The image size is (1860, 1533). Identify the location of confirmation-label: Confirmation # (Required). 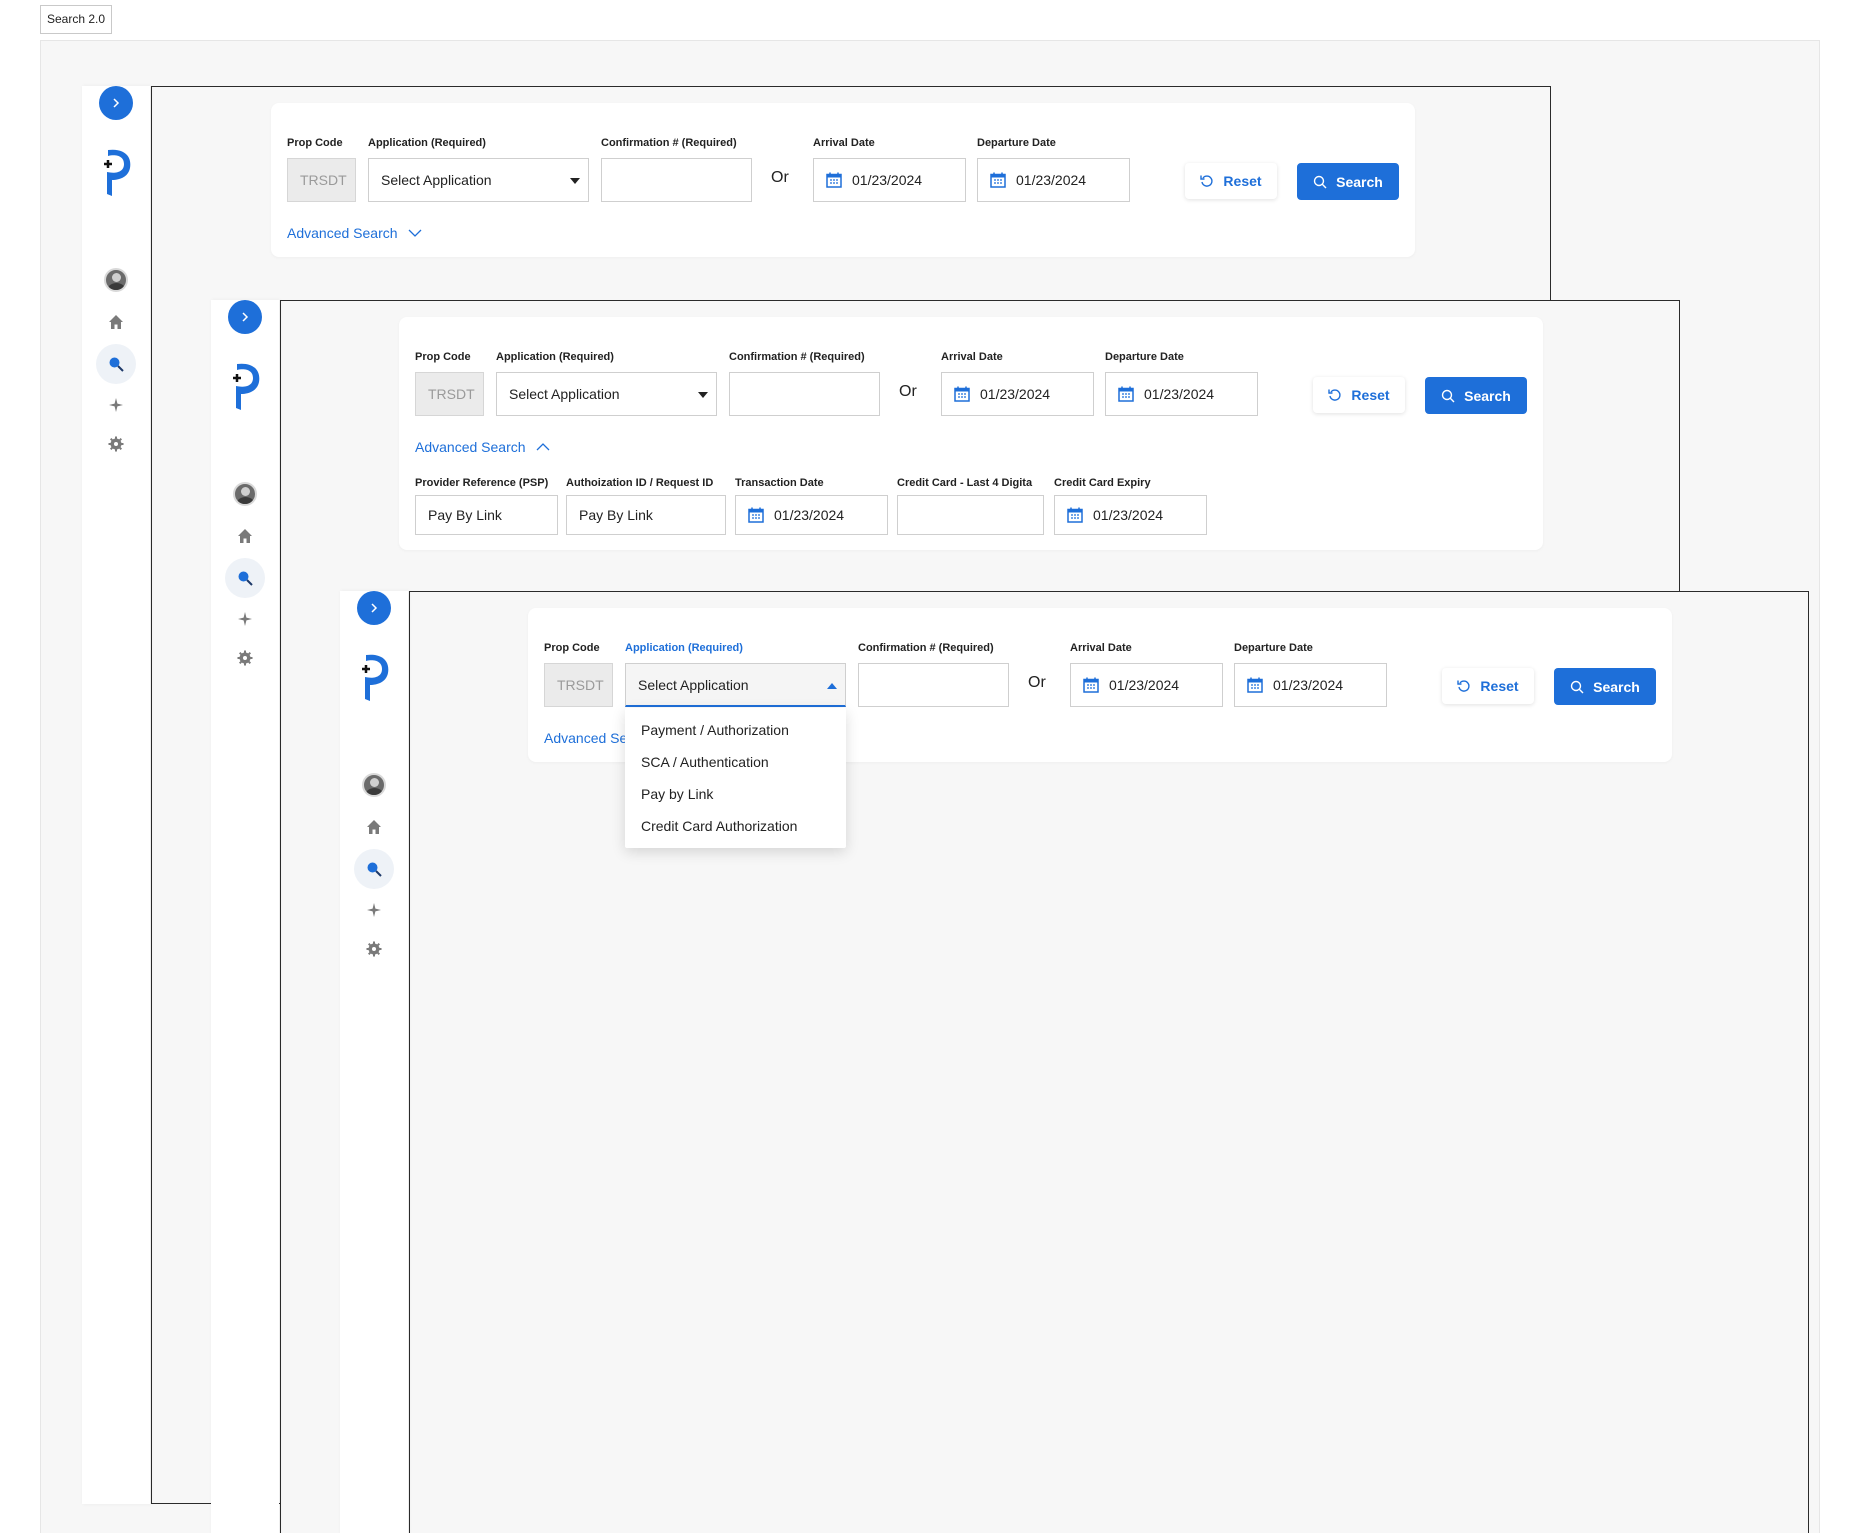
(926, 648).